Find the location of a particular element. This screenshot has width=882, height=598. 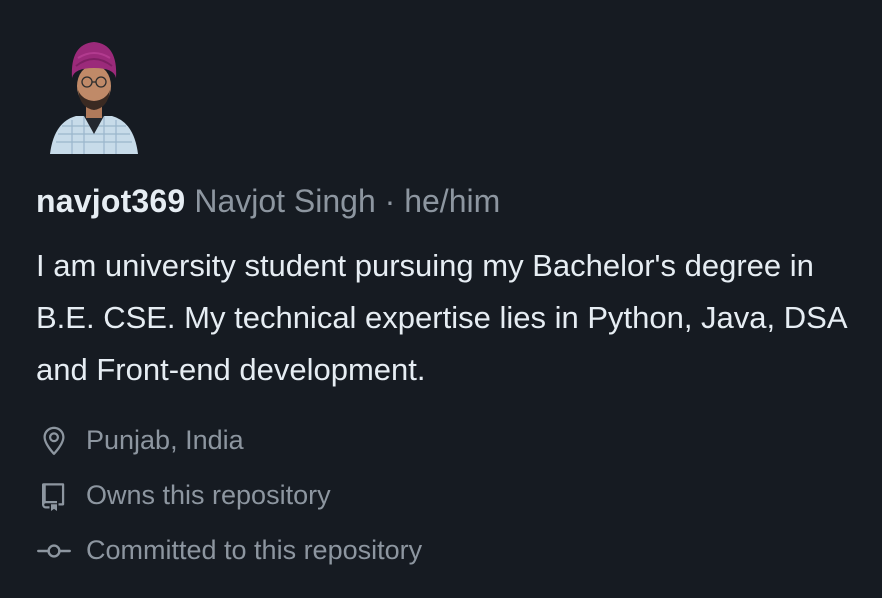

avatar is located at coordinates (94, 96).